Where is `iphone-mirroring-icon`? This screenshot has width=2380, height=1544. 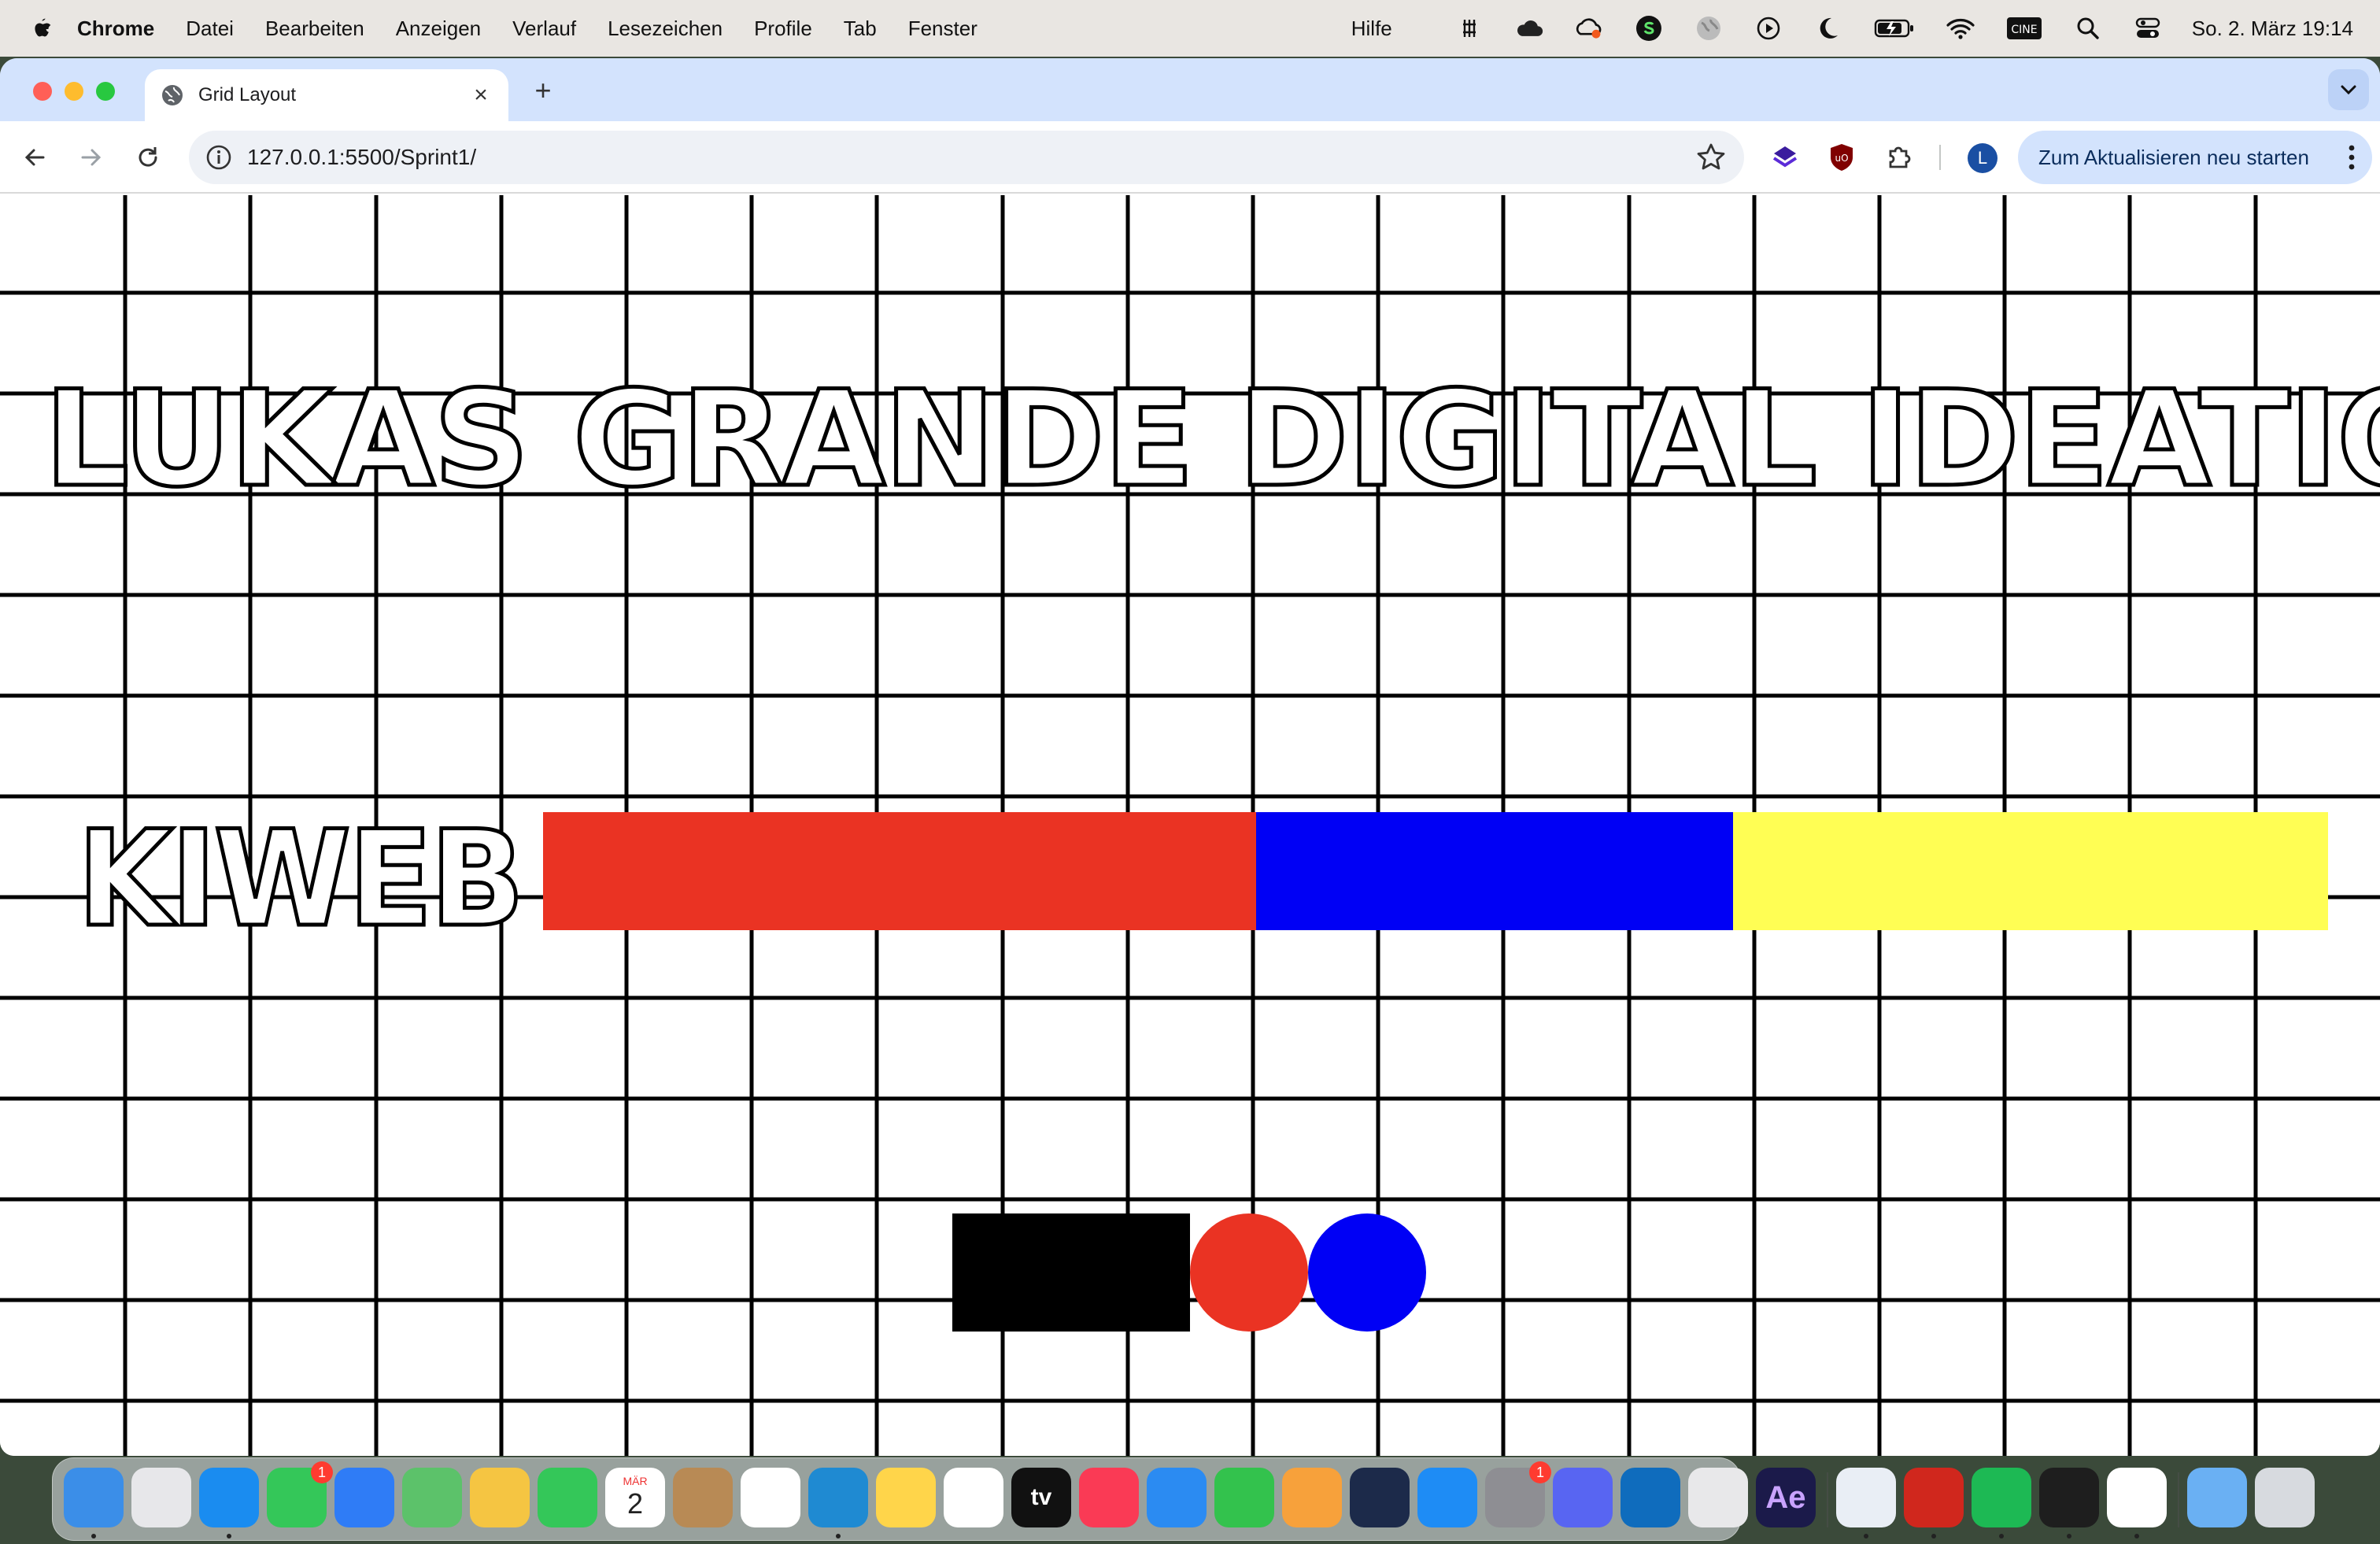 iphone-mirroring-icon is located at coordinates (1718, 1497).